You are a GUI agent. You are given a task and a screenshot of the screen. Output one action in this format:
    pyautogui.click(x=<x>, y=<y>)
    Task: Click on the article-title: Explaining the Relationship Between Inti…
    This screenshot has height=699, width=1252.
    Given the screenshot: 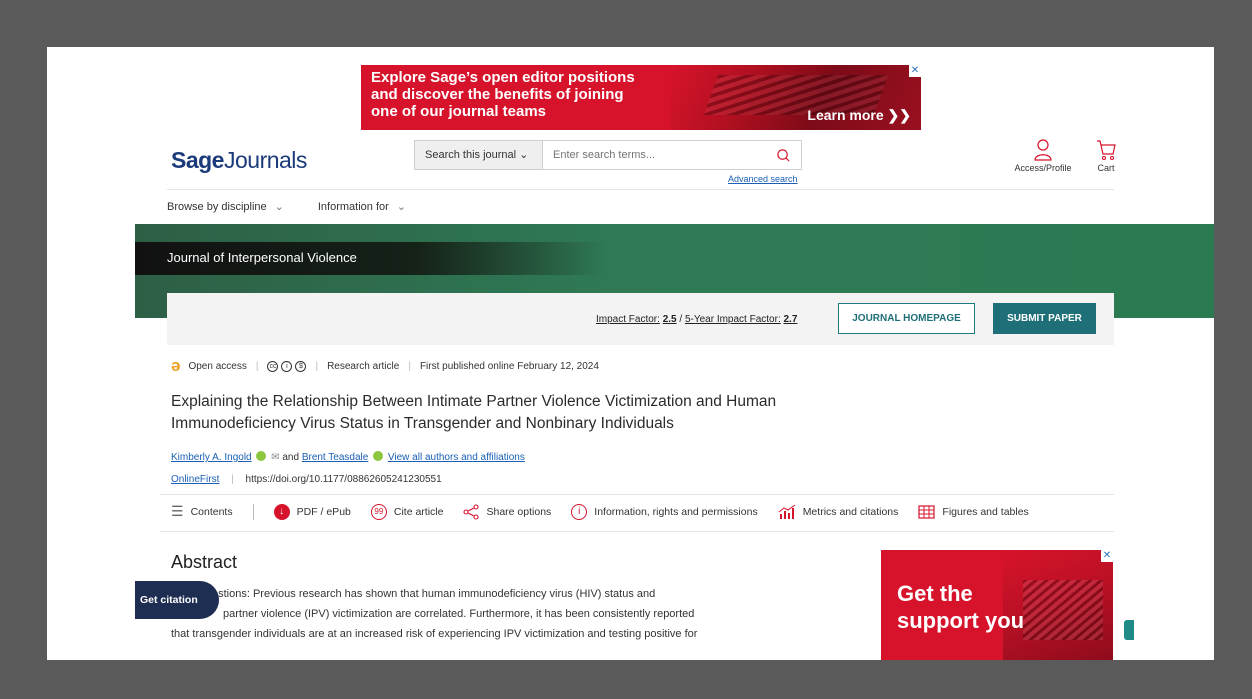 What is the action you would take?
    pyautogui.click(x=511, y=413)
    